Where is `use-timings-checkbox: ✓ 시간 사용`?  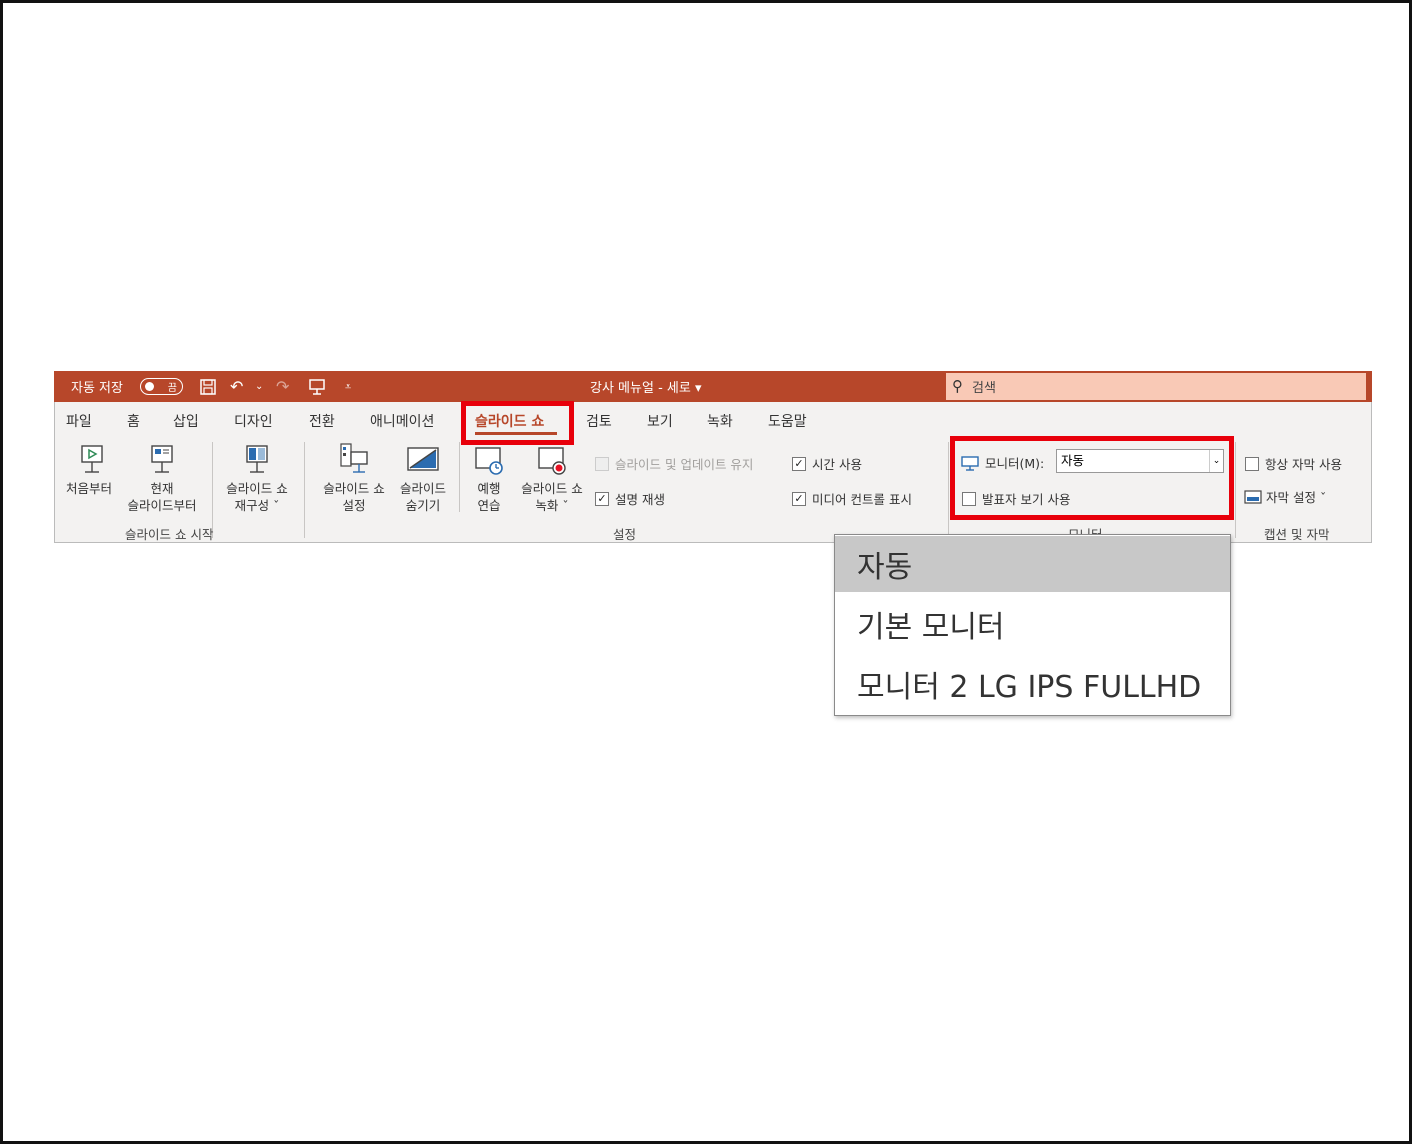 use-timings-checkbox: ✓ 시간 사용 is located at coordinates (827, 463).